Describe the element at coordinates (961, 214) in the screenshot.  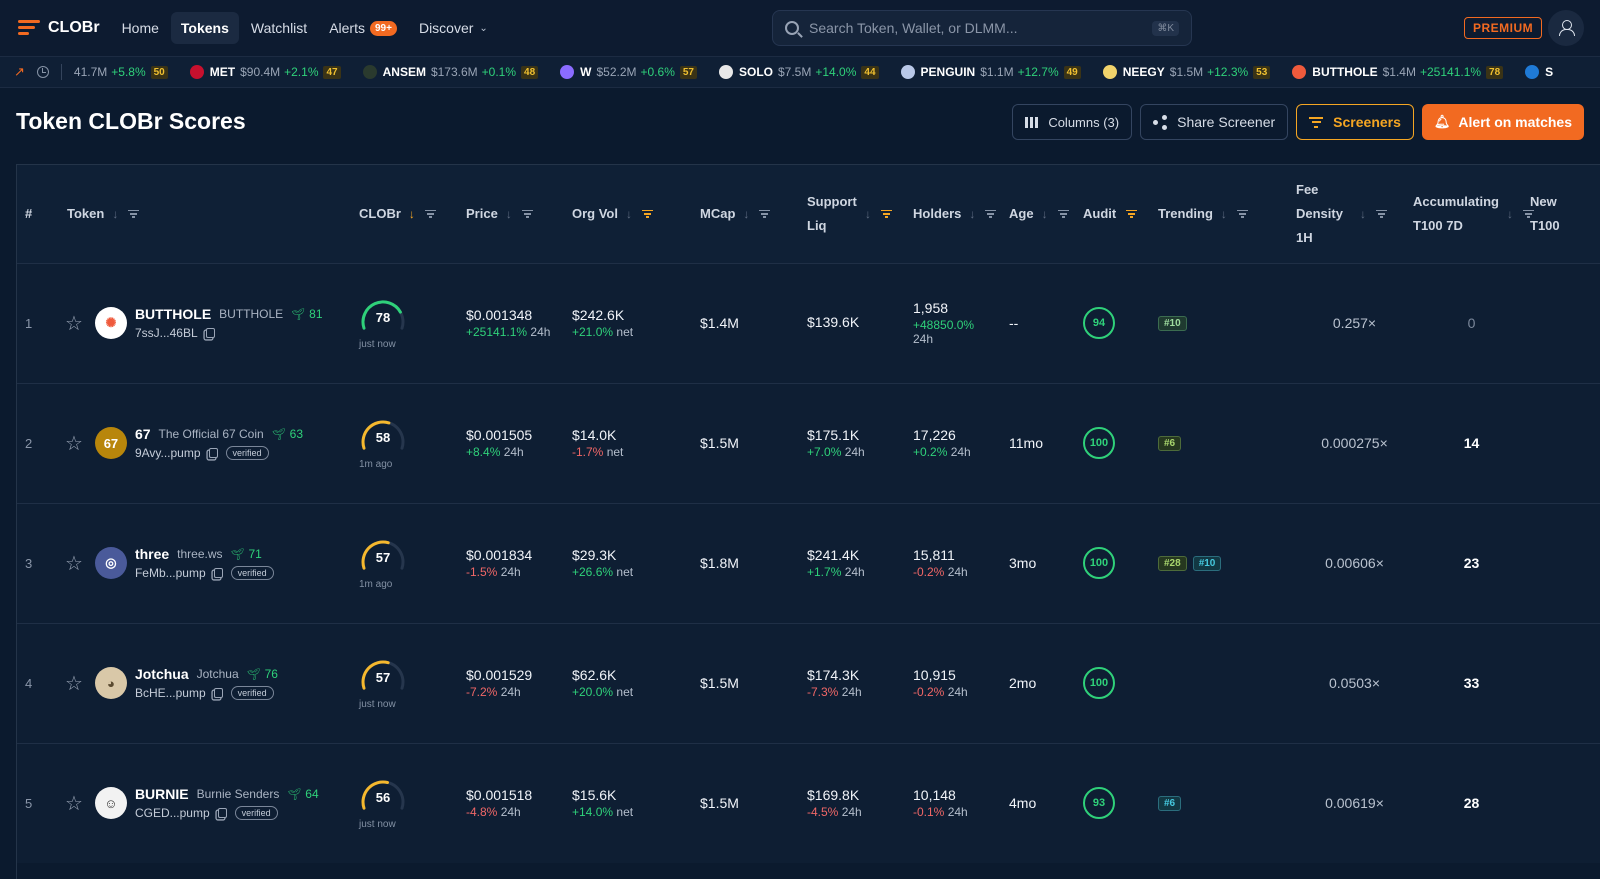
I see `col-holders: Holders ↓` at that location.